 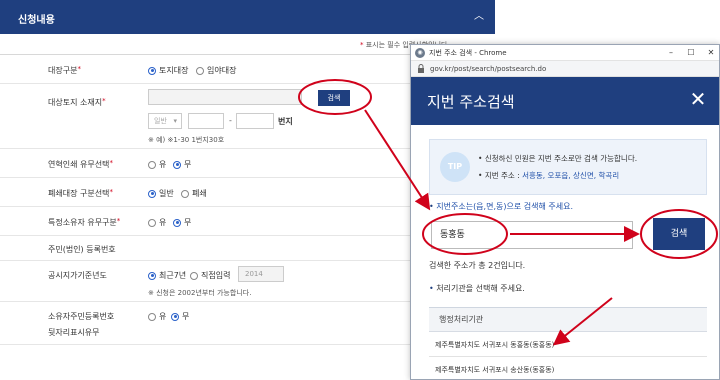 What do you see at coordinates (80, 193) in the screenshot?
I see `field-label: 폐쇄대장 구분선택*` at bounding box center [80, 193].